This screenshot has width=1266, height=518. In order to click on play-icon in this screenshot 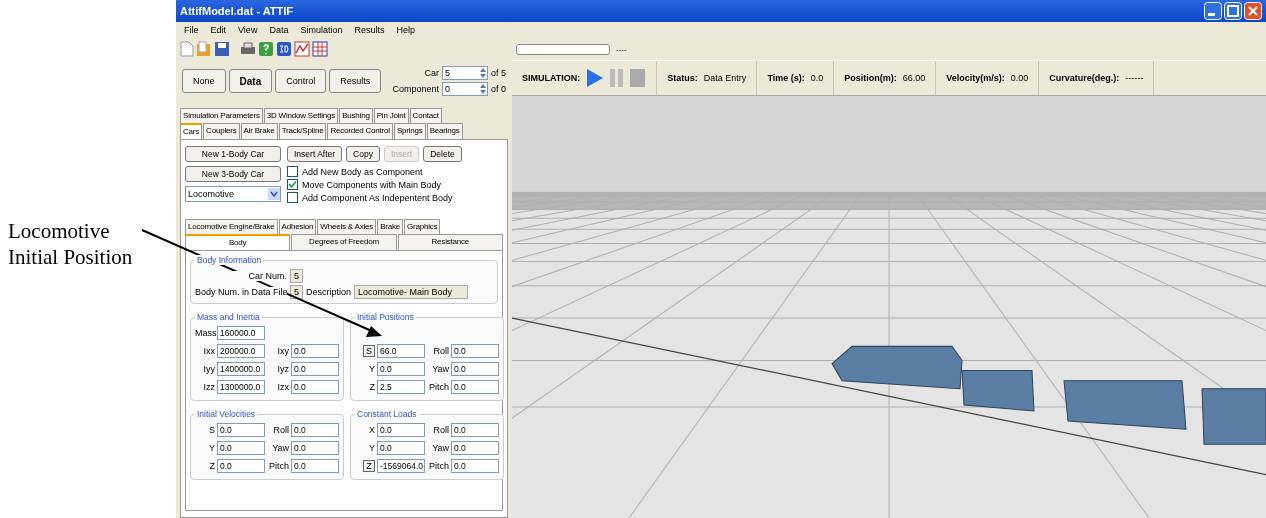, I will do `click(595, 78)`.